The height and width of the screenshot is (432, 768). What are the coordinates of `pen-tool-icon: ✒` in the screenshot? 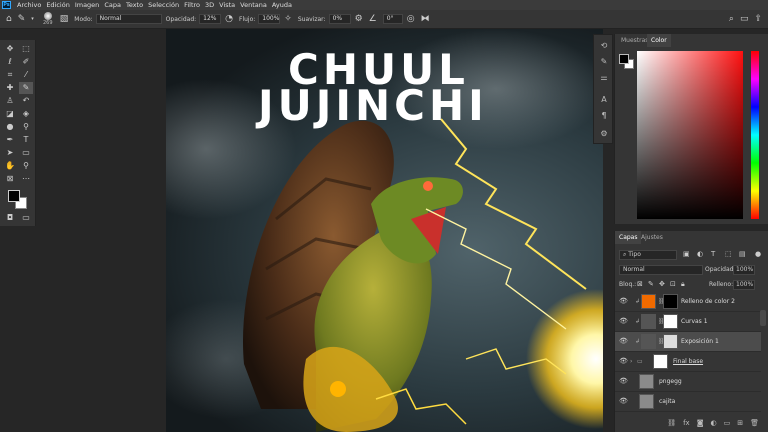 It's located at (10, 140).